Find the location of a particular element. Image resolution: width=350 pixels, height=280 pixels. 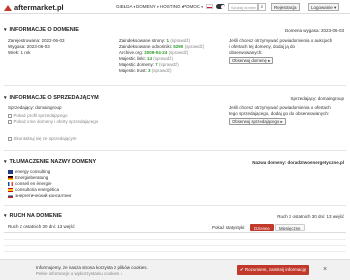

seller-profile-link: Pokaż profil sprzedającego is located at coordinates (38, 116).